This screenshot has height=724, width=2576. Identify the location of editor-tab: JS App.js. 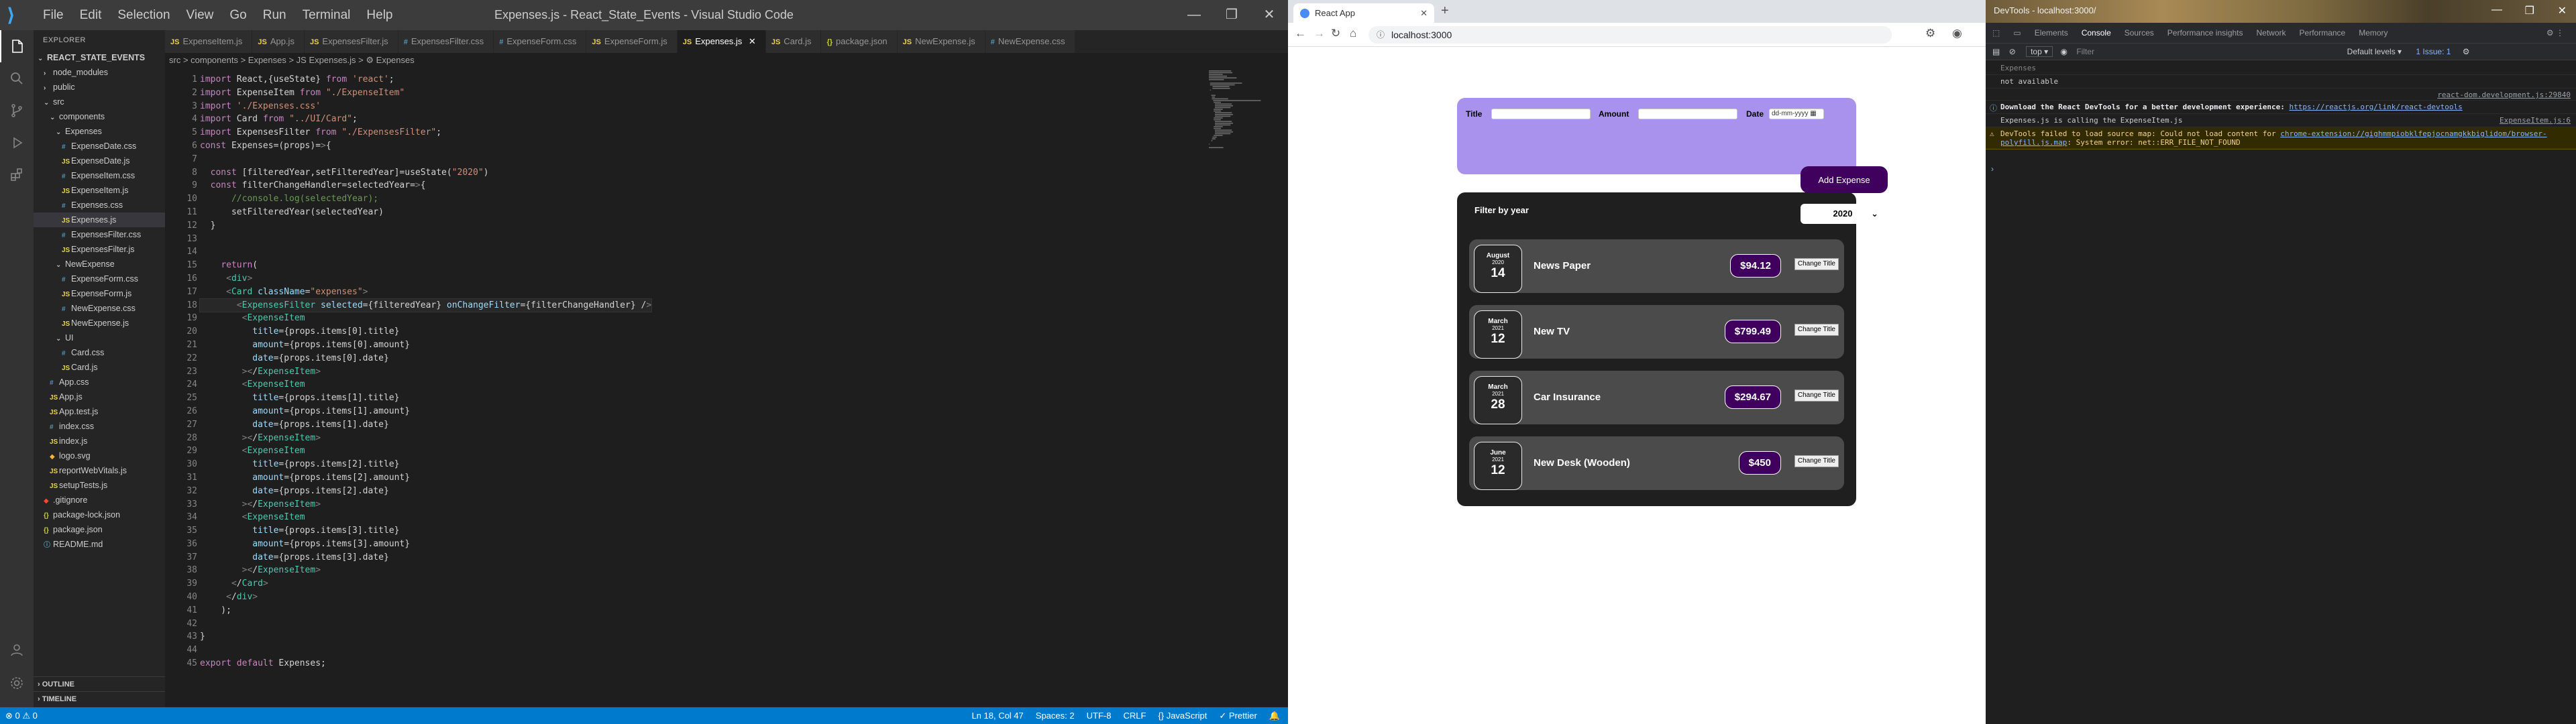
(278, 41).